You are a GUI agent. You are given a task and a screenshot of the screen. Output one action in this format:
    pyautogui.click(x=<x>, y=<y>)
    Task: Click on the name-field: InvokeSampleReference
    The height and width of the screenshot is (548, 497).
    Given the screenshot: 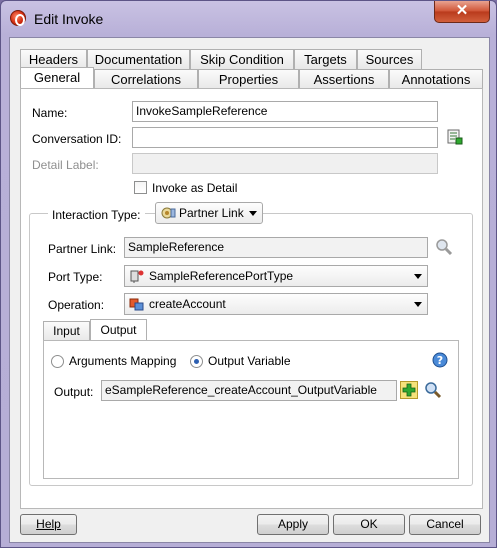 What is the action you would take?
    pyautogui.click(x=285, y=111)
    